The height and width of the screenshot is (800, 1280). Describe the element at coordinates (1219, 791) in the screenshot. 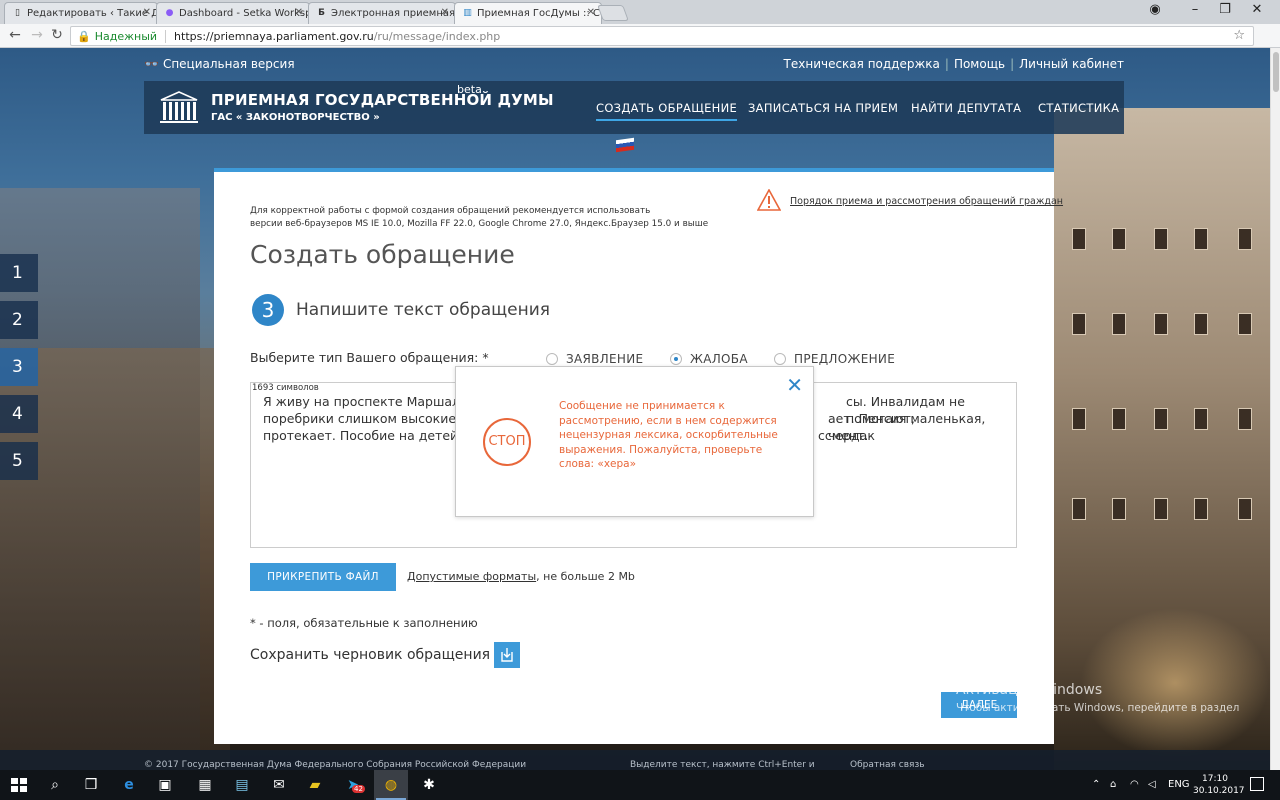

I see `clock-date: 30.10.2017` at that location.